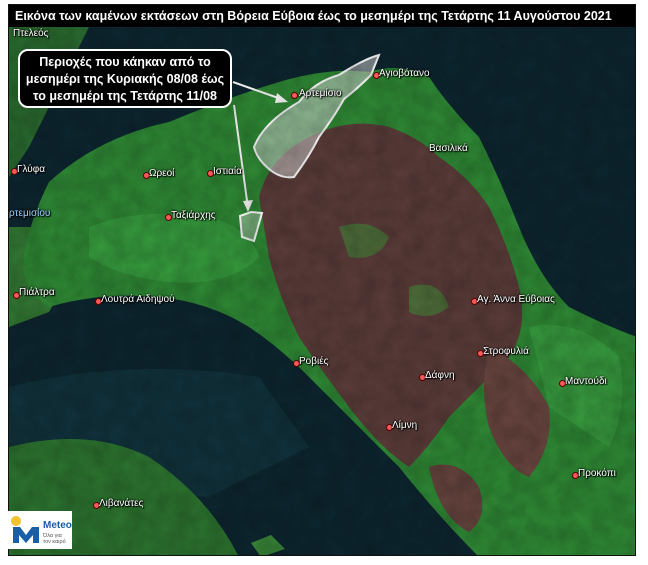 The image size is (648, 565). I want to click on place-label-loutra-aidipsou: Λουτρά Αιδηψού, so click(138, 299).